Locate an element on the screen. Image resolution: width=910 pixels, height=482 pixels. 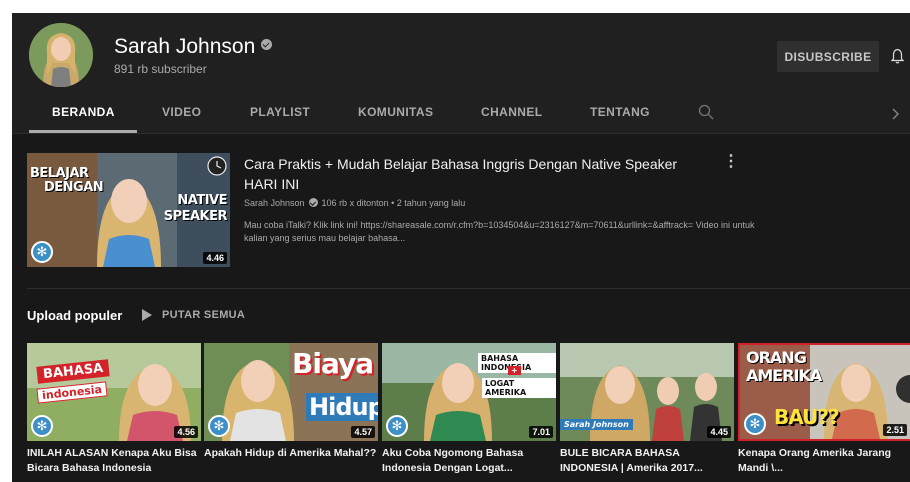
video-duration: 7.01 is located at coordinates (541, 432).